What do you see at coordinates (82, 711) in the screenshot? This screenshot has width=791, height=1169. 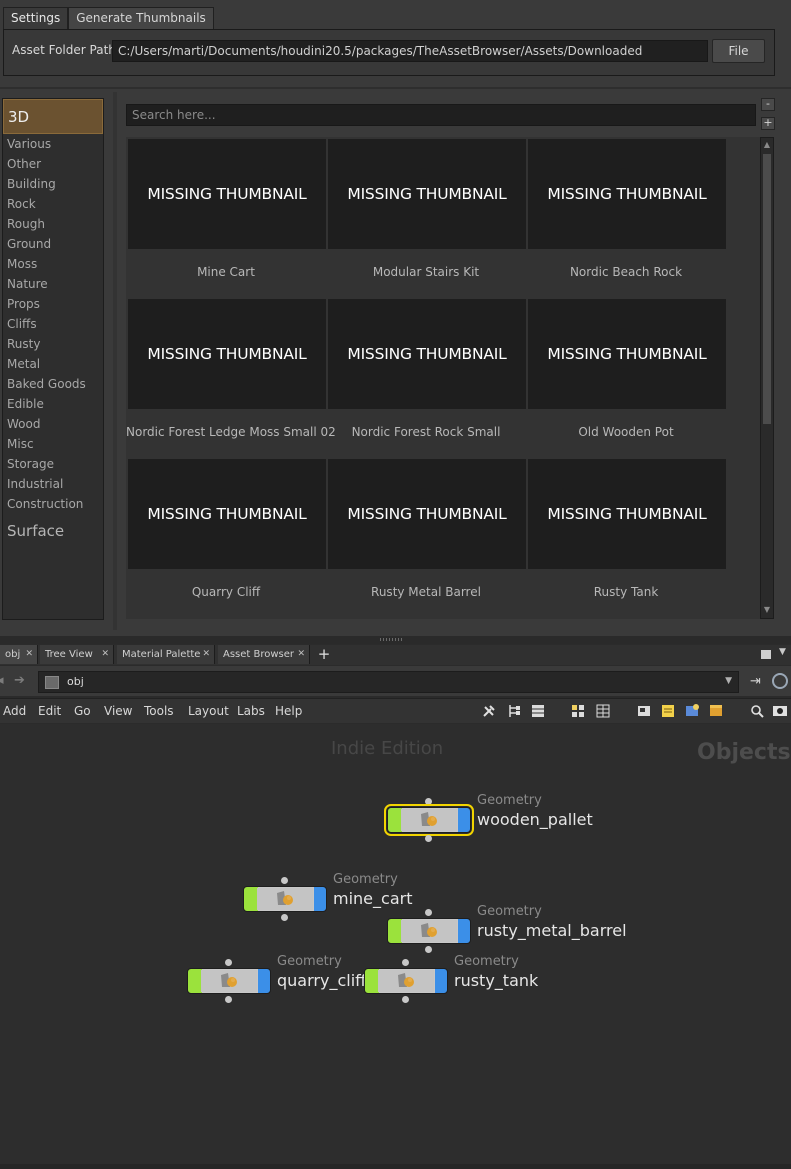 I see `menu-go: Go` at bounding box center [82, 711].